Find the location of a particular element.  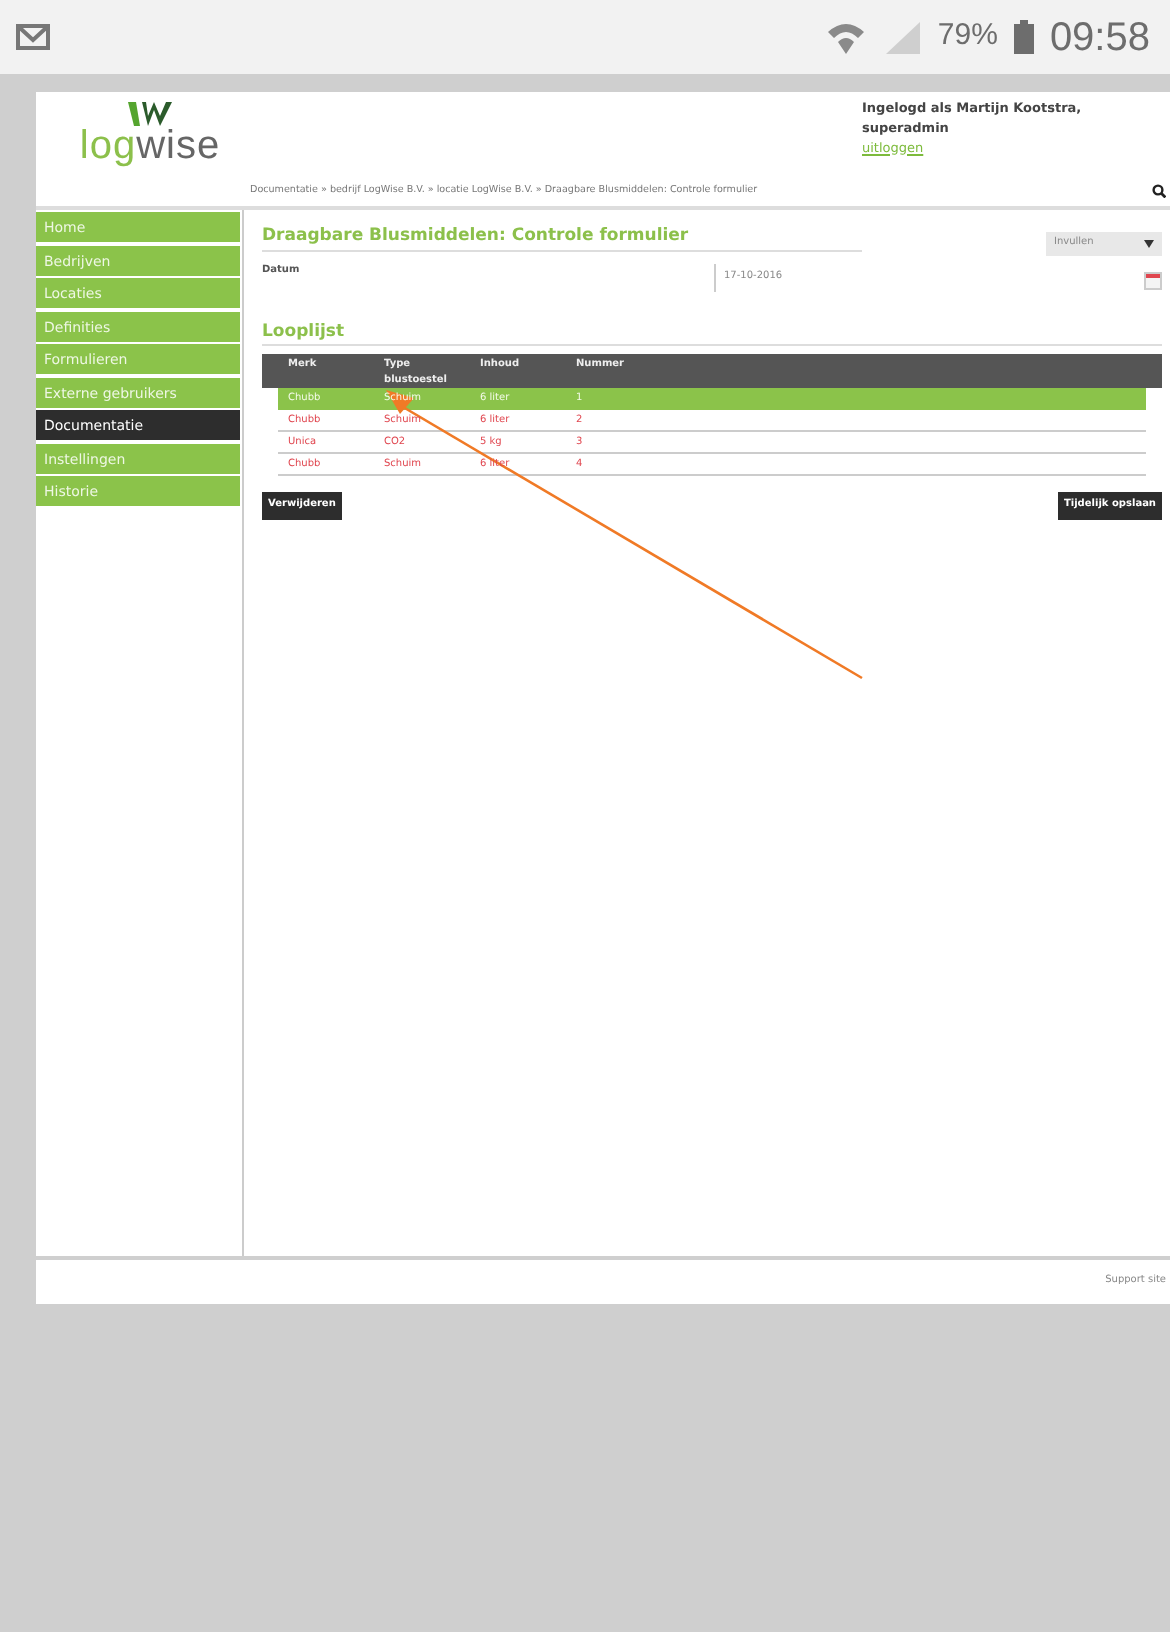

signal-icon is located at coordinates (901, 37).